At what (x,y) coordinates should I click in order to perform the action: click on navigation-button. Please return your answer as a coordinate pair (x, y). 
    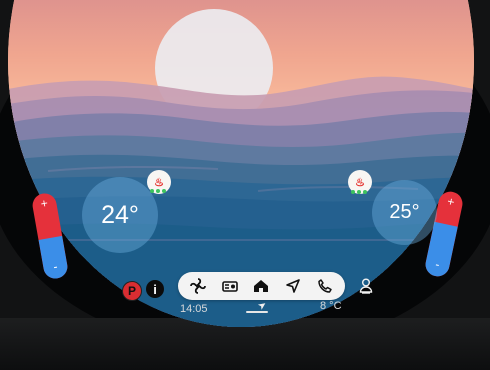
    Looking at the image, I should click on (293, 286).